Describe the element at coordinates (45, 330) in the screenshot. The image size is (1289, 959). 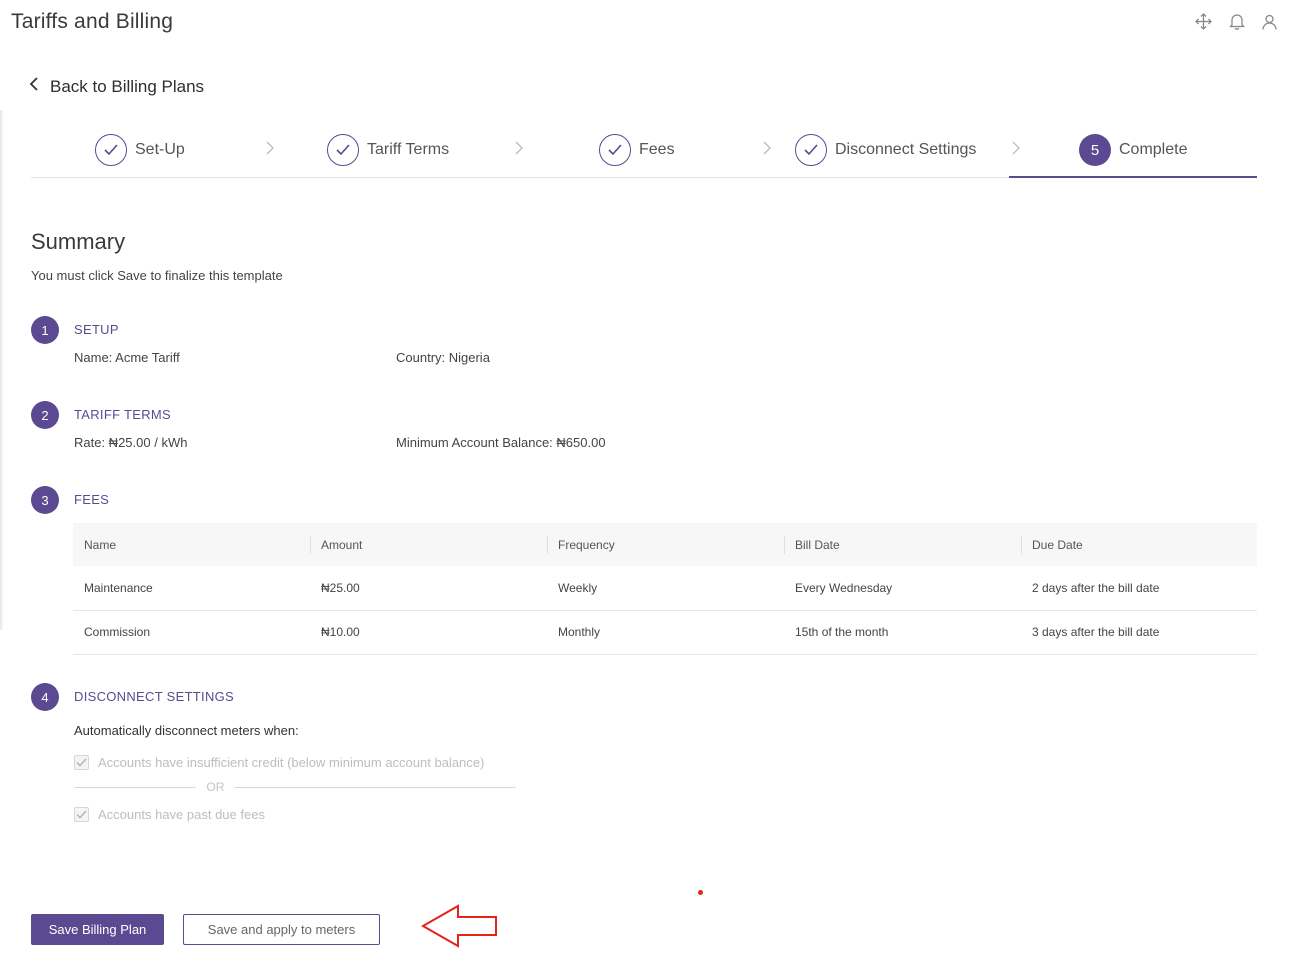
I see `section-number-badge: 1` at that location.